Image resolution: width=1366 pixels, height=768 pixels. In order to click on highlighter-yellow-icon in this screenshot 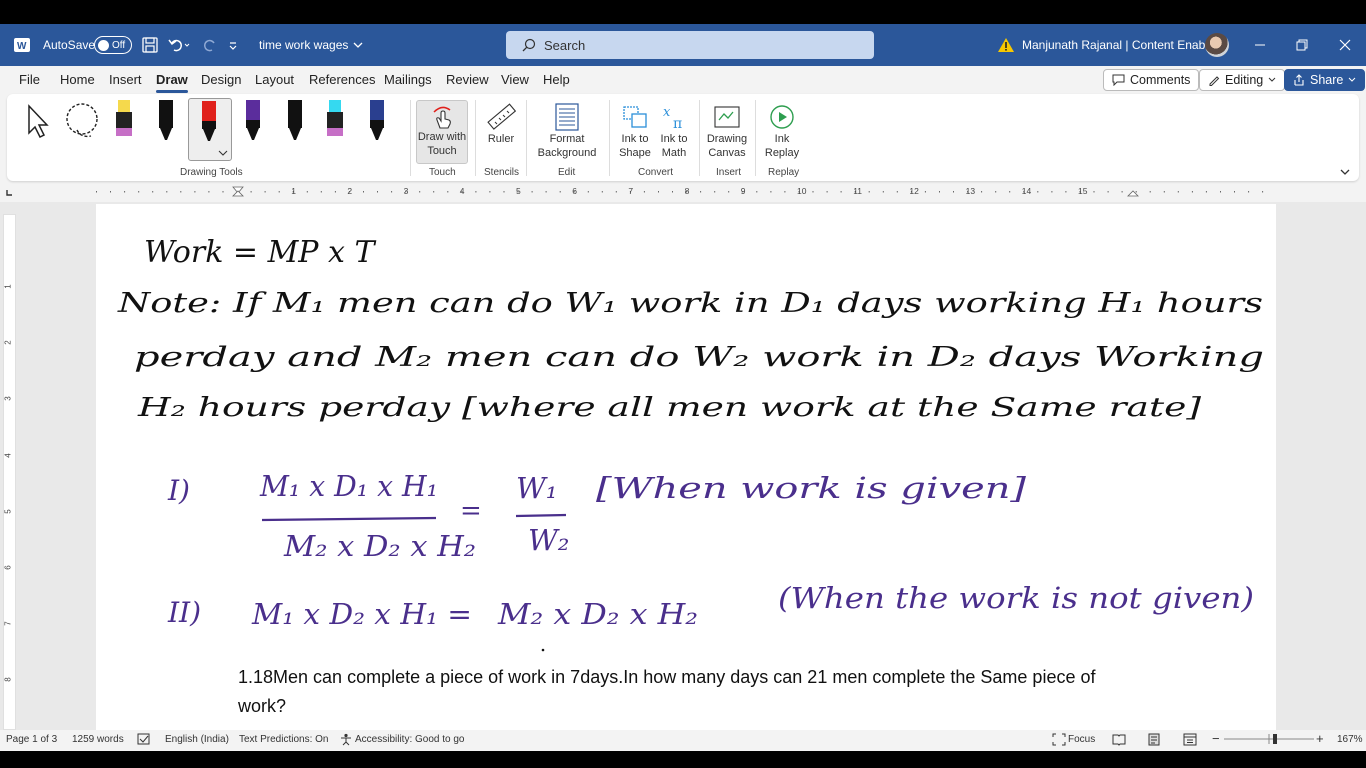, I will do `click(124, 124)`.